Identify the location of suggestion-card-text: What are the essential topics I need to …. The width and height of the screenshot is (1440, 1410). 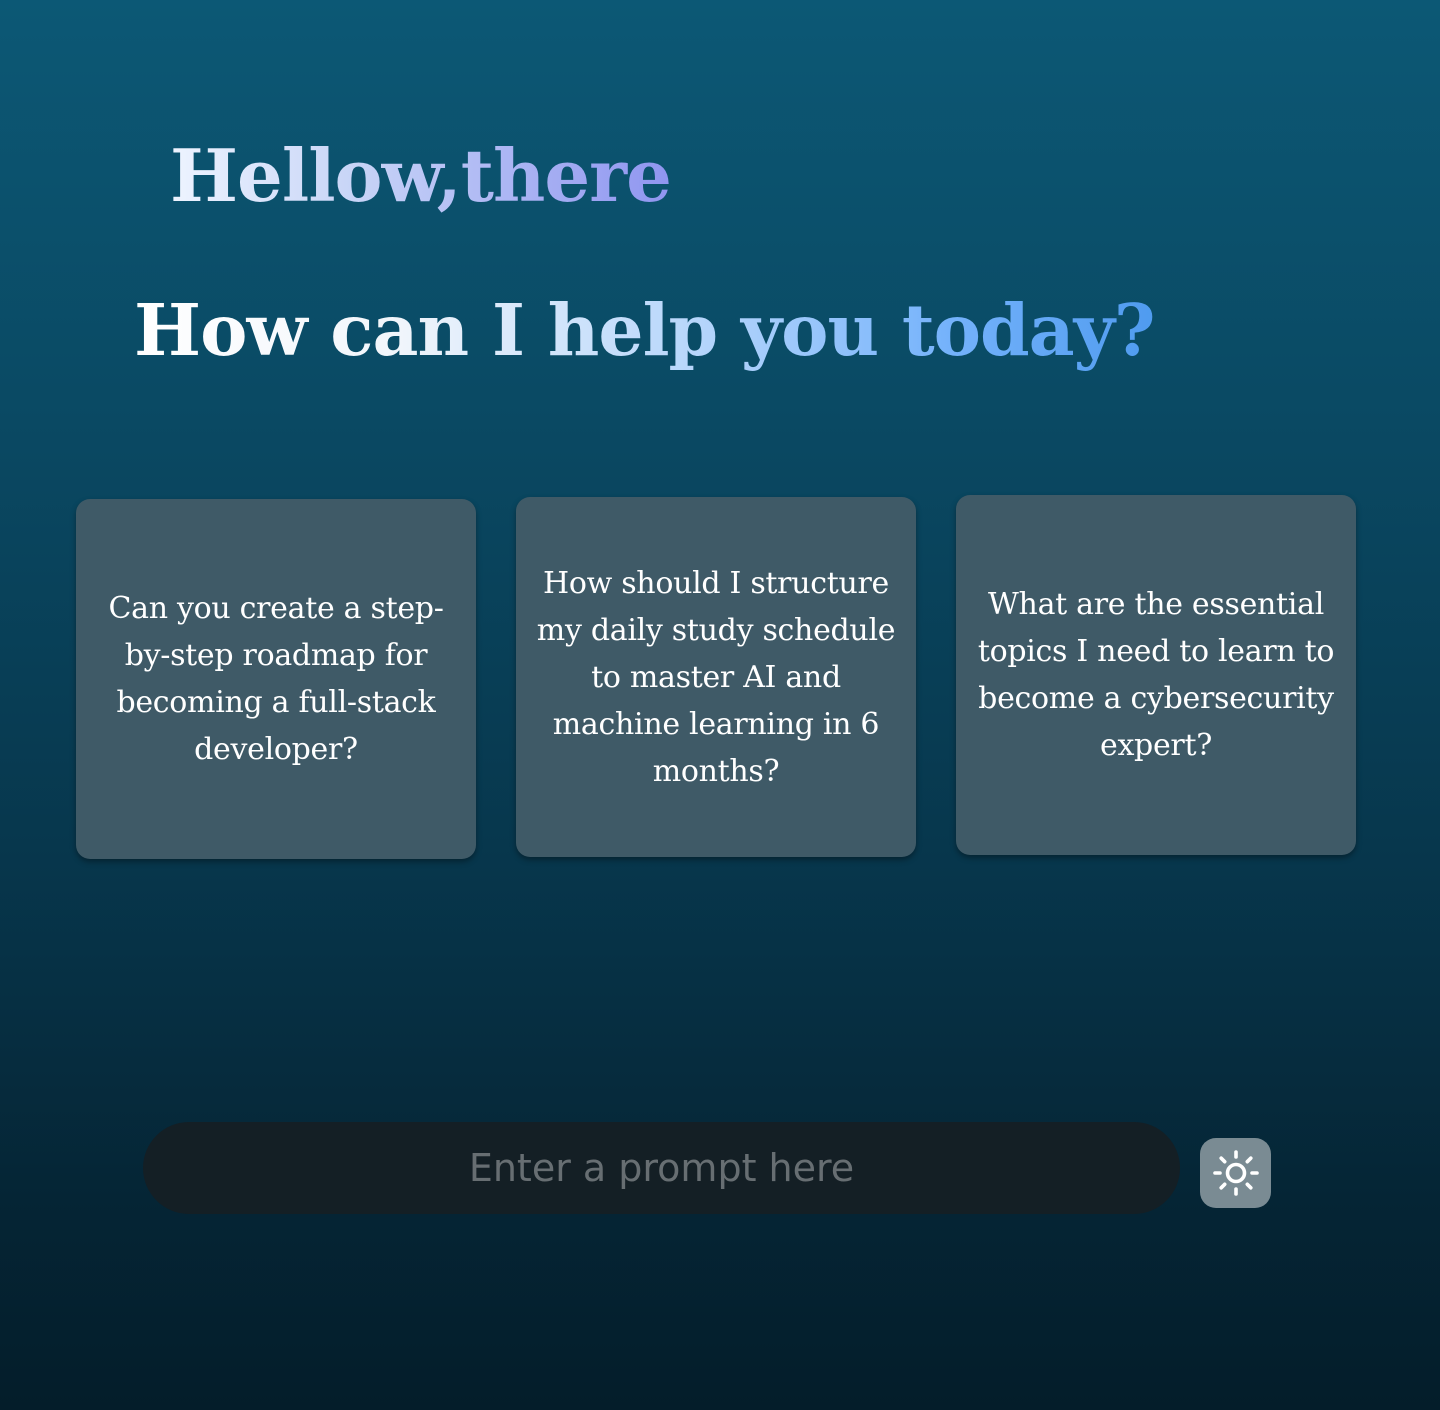
(1156, 675).